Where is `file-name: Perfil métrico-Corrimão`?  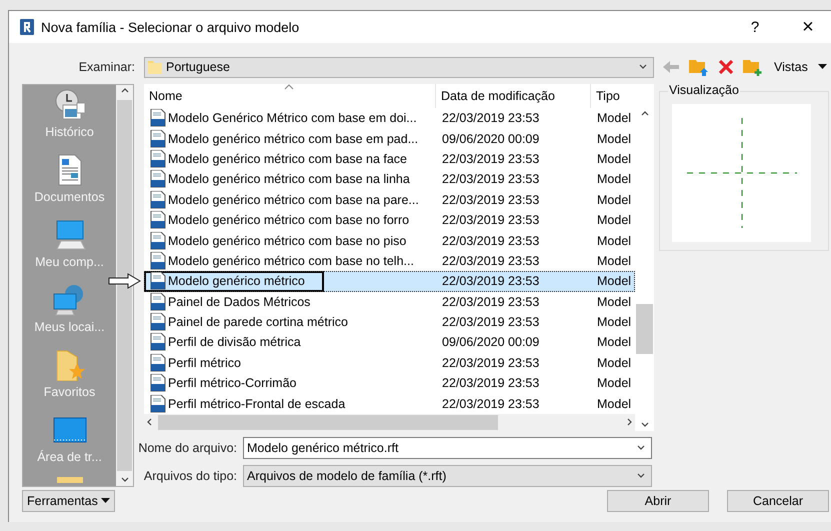
file-name: Perfil métrico-Corrimão is located at coordinates (232, 383).